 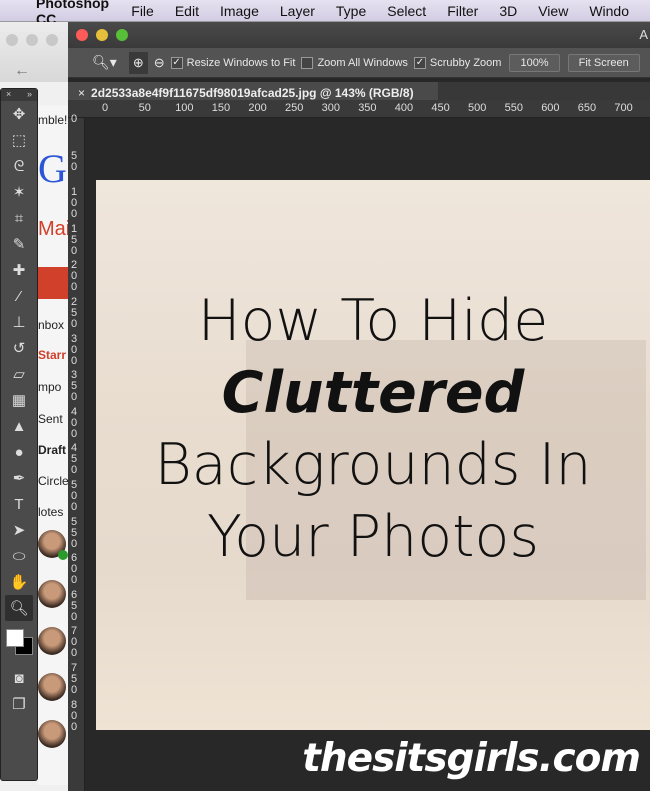 What do you see at coordinates (19, 322) in the screenshot?
I see `clone-stamp-tool-icon: ⊥` at bounding box center [19, 322].